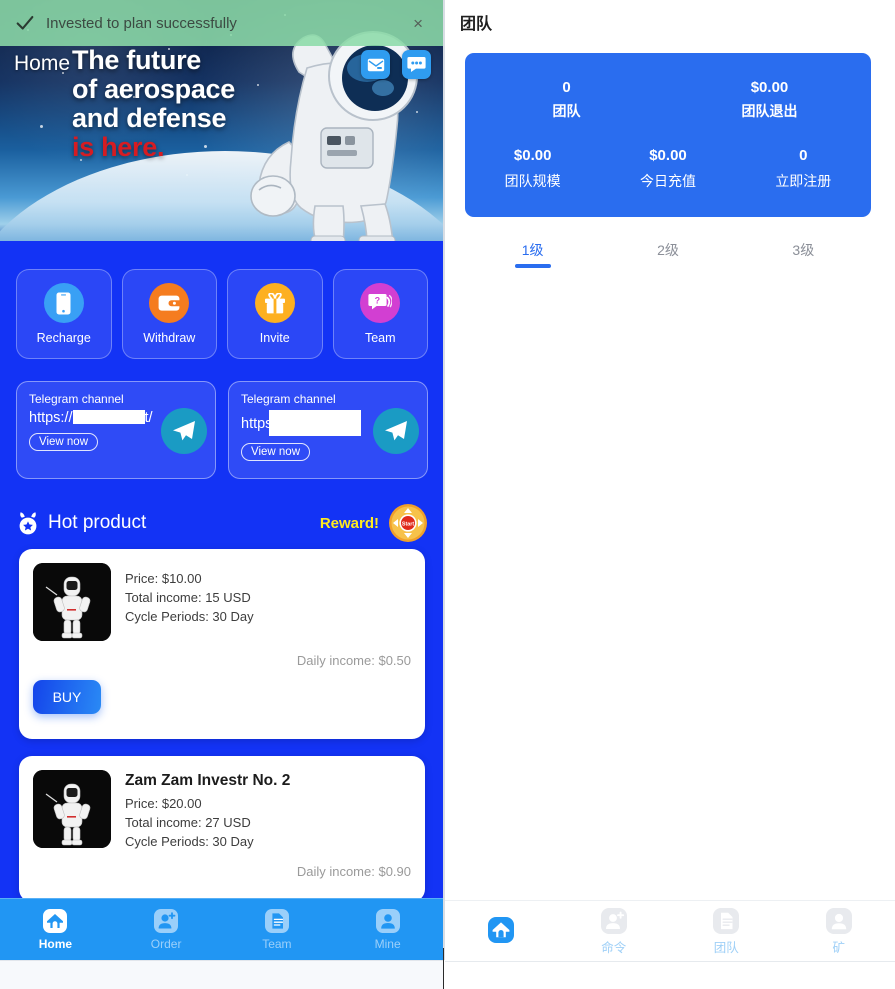 This screenshot has height=989, width=895. I want to click on toast-message: Invested to plan successfully, so click(141, 23).